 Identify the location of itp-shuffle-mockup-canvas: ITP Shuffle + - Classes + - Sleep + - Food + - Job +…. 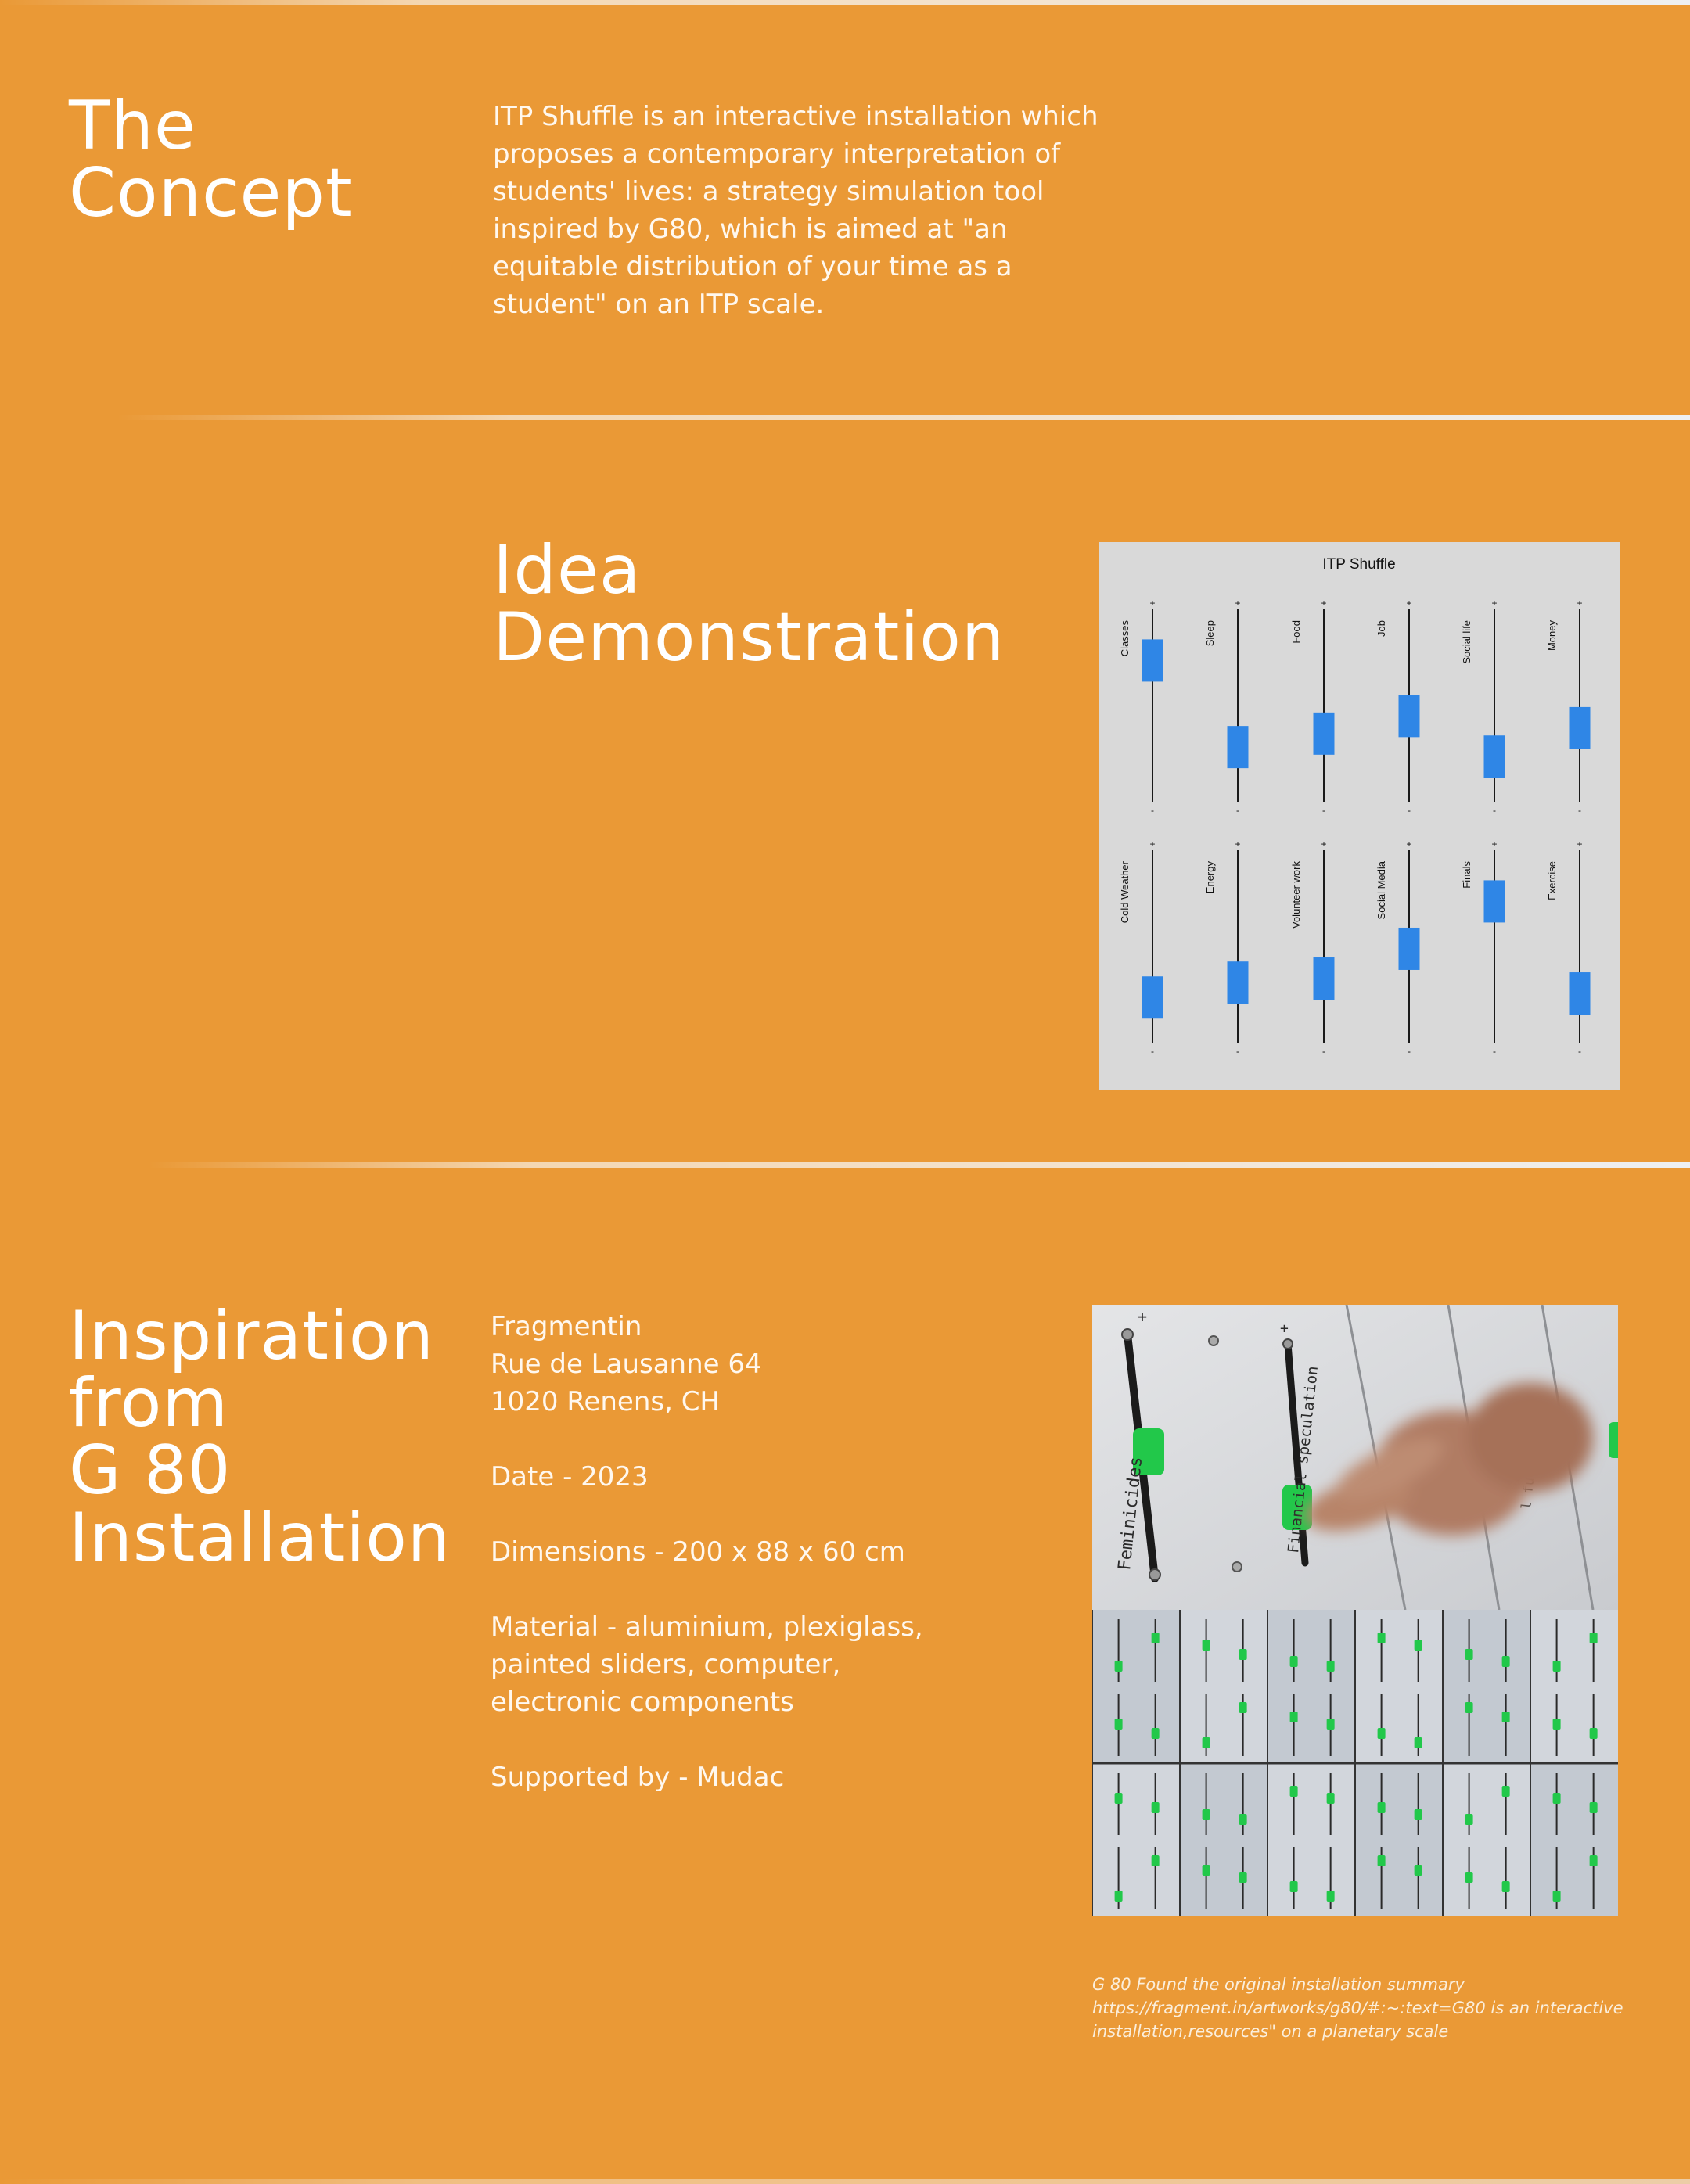
(1359, 816).